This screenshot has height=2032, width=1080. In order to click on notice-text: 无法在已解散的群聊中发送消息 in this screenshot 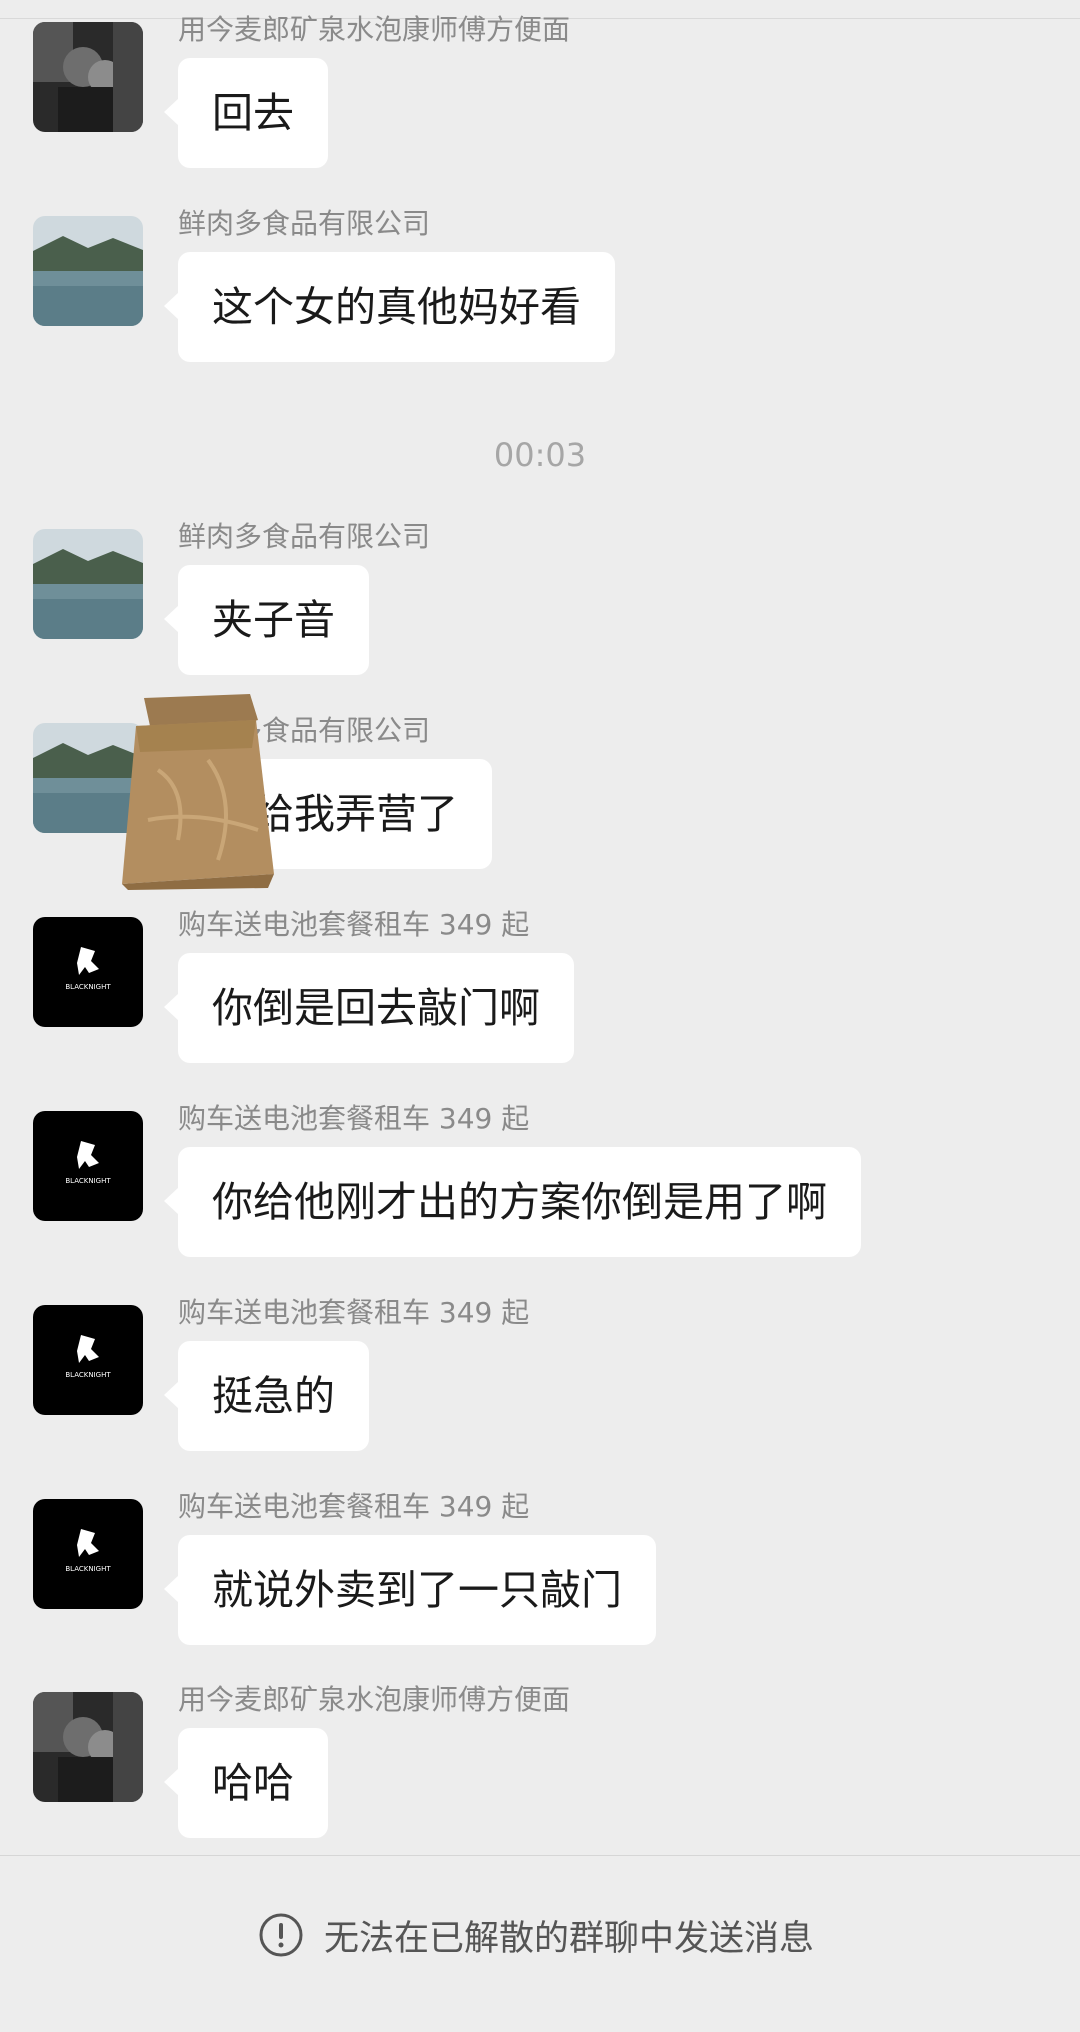, I will do `click(569, 1938)`.